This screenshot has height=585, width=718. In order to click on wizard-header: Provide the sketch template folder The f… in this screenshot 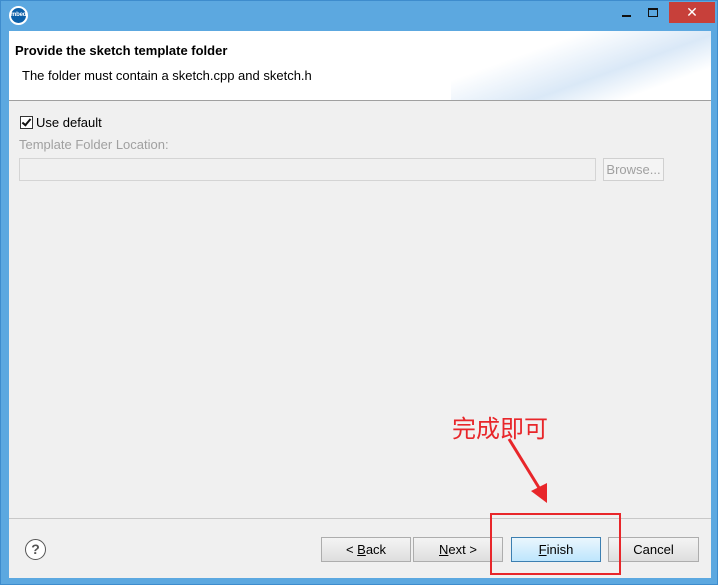, I will do `click(360, 66)`.